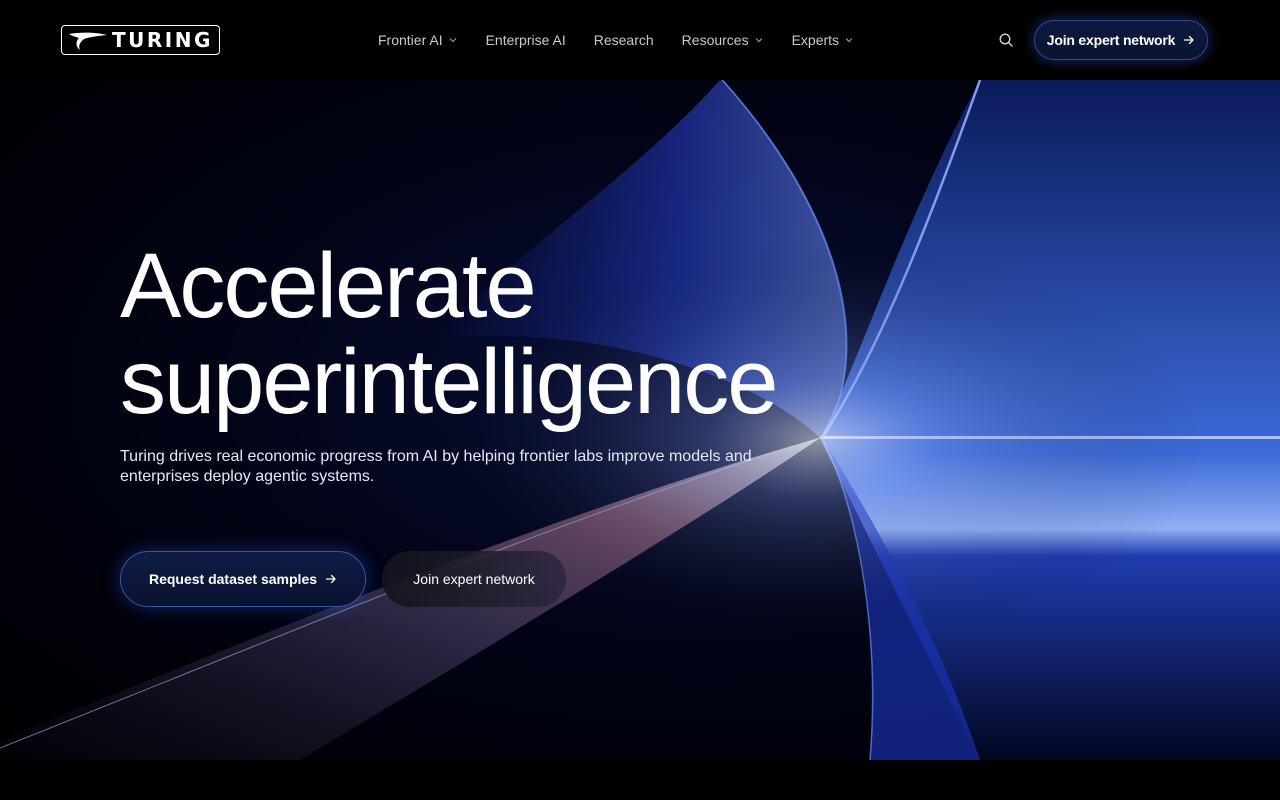  What do you see at coordinates (1006, 40) in the screenshot?
I see `search-icon` at bounding box center [1006, 40].